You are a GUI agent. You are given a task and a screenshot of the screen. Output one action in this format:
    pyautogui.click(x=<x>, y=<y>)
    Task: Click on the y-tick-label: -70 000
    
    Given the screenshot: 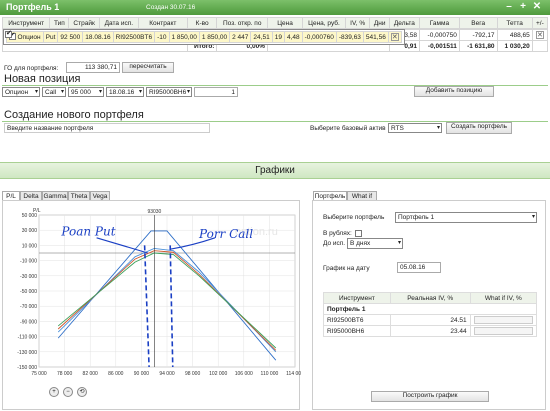 What is the action you would take?
    pyautogui.click(x=28, y=307)
    